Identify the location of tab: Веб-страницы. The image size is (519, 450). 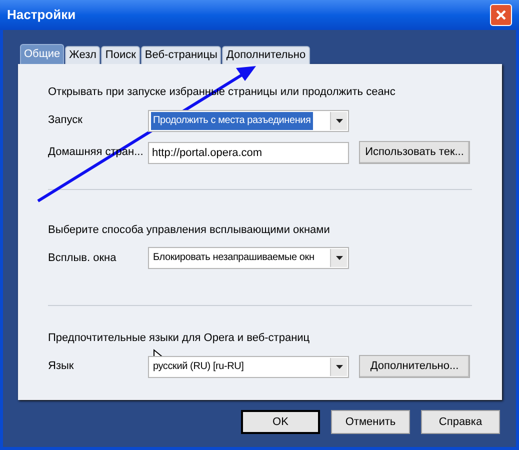
(181, 55).